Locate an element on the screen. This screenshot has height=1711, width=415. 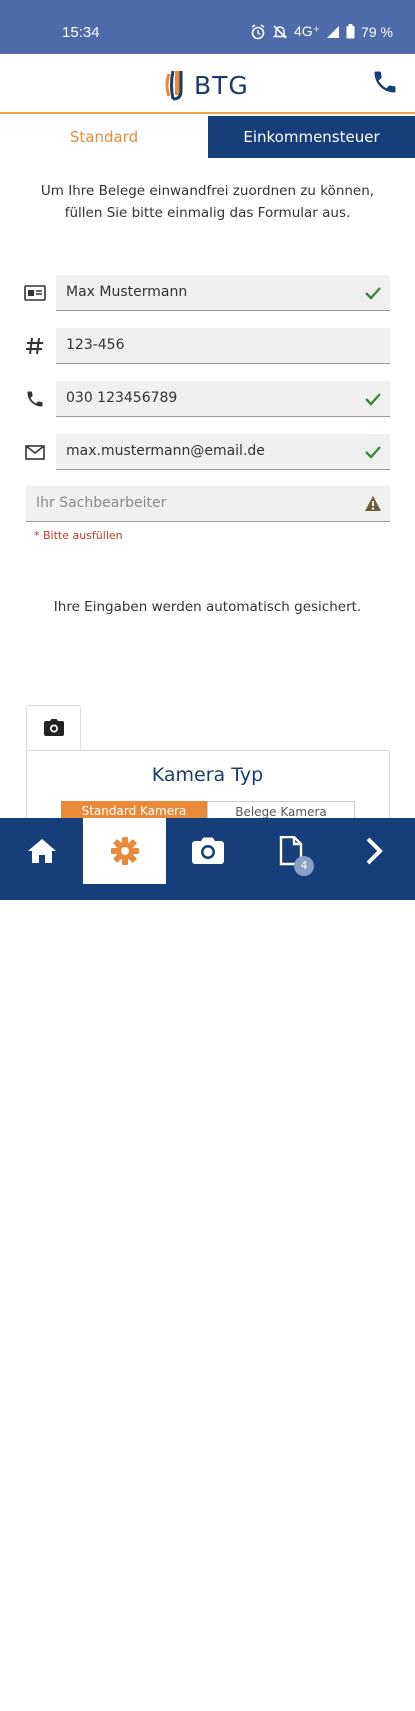
email-input: max.mustermann@email.de is located at coordinates (223, 452).